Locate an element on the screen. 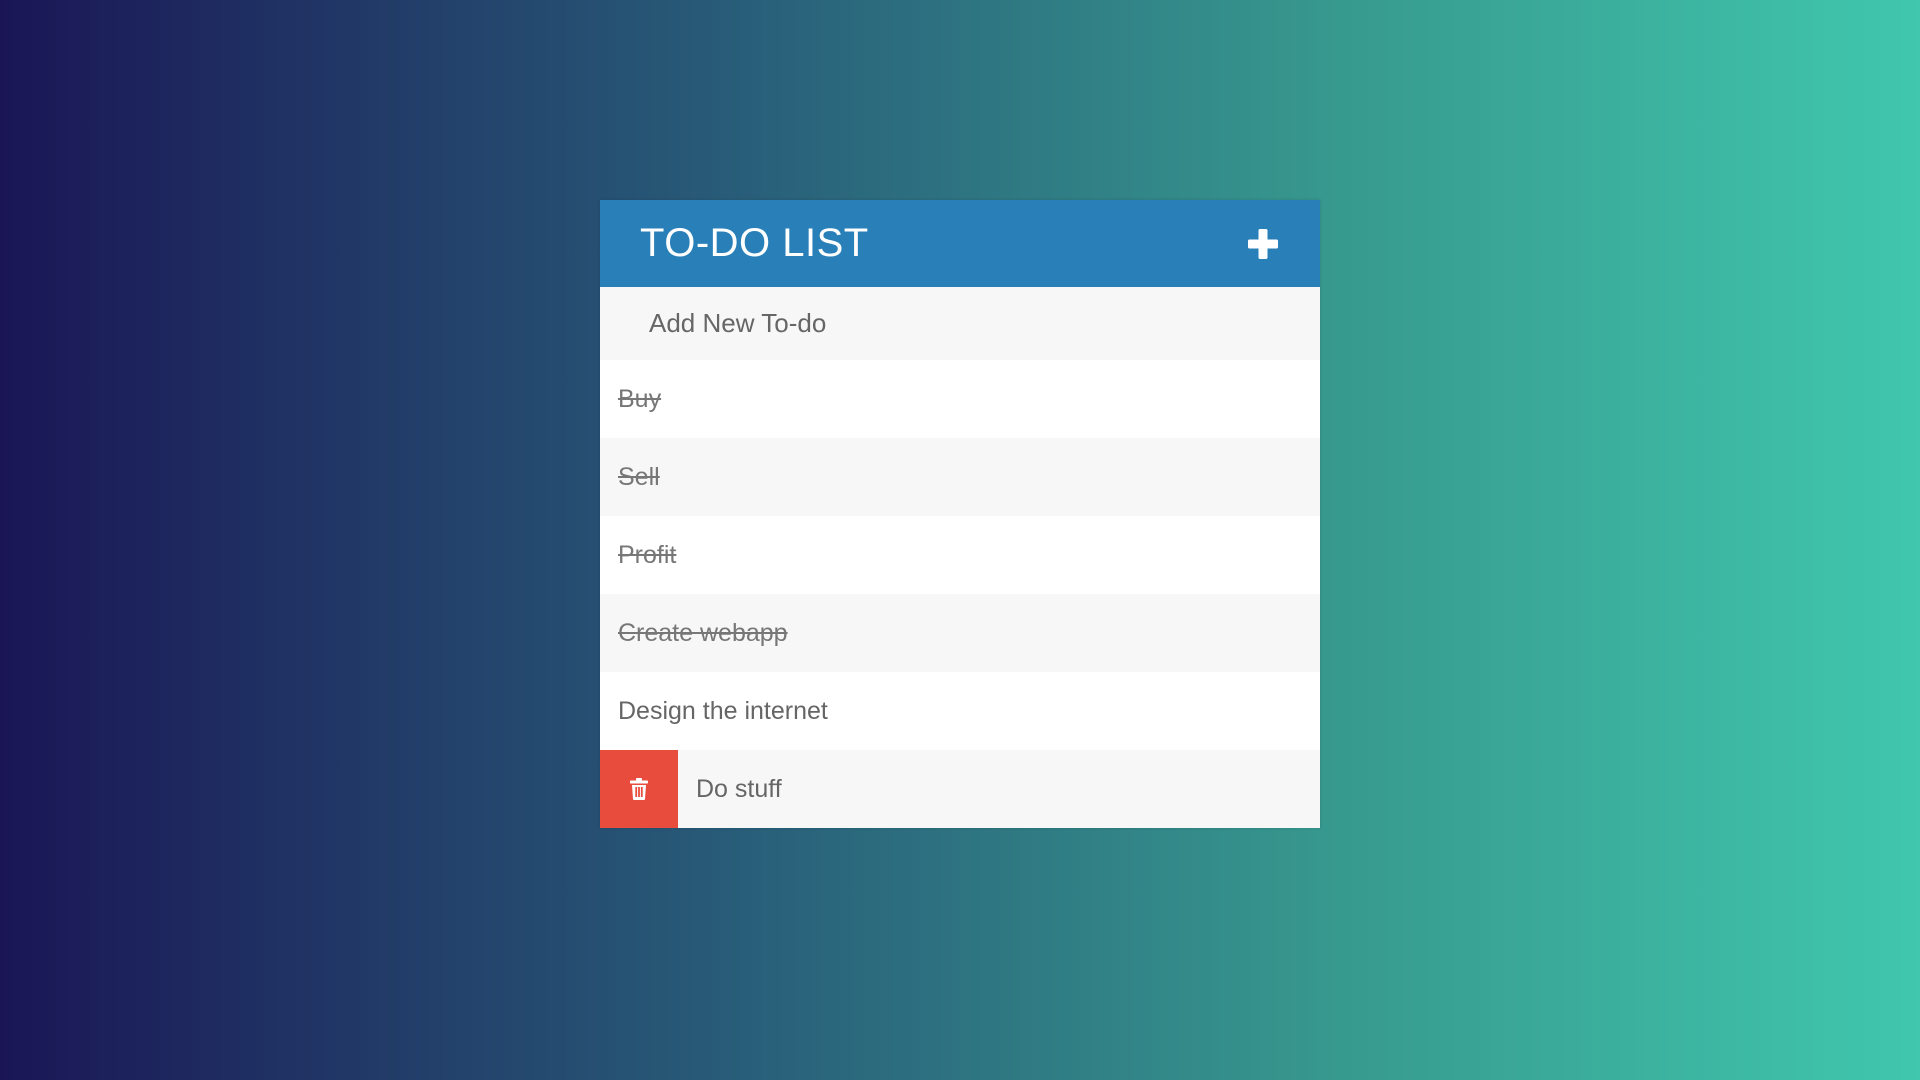 This screenshot has width=1920, height=1080. todo-item: Do stuff is located at coordinates (960, 789).